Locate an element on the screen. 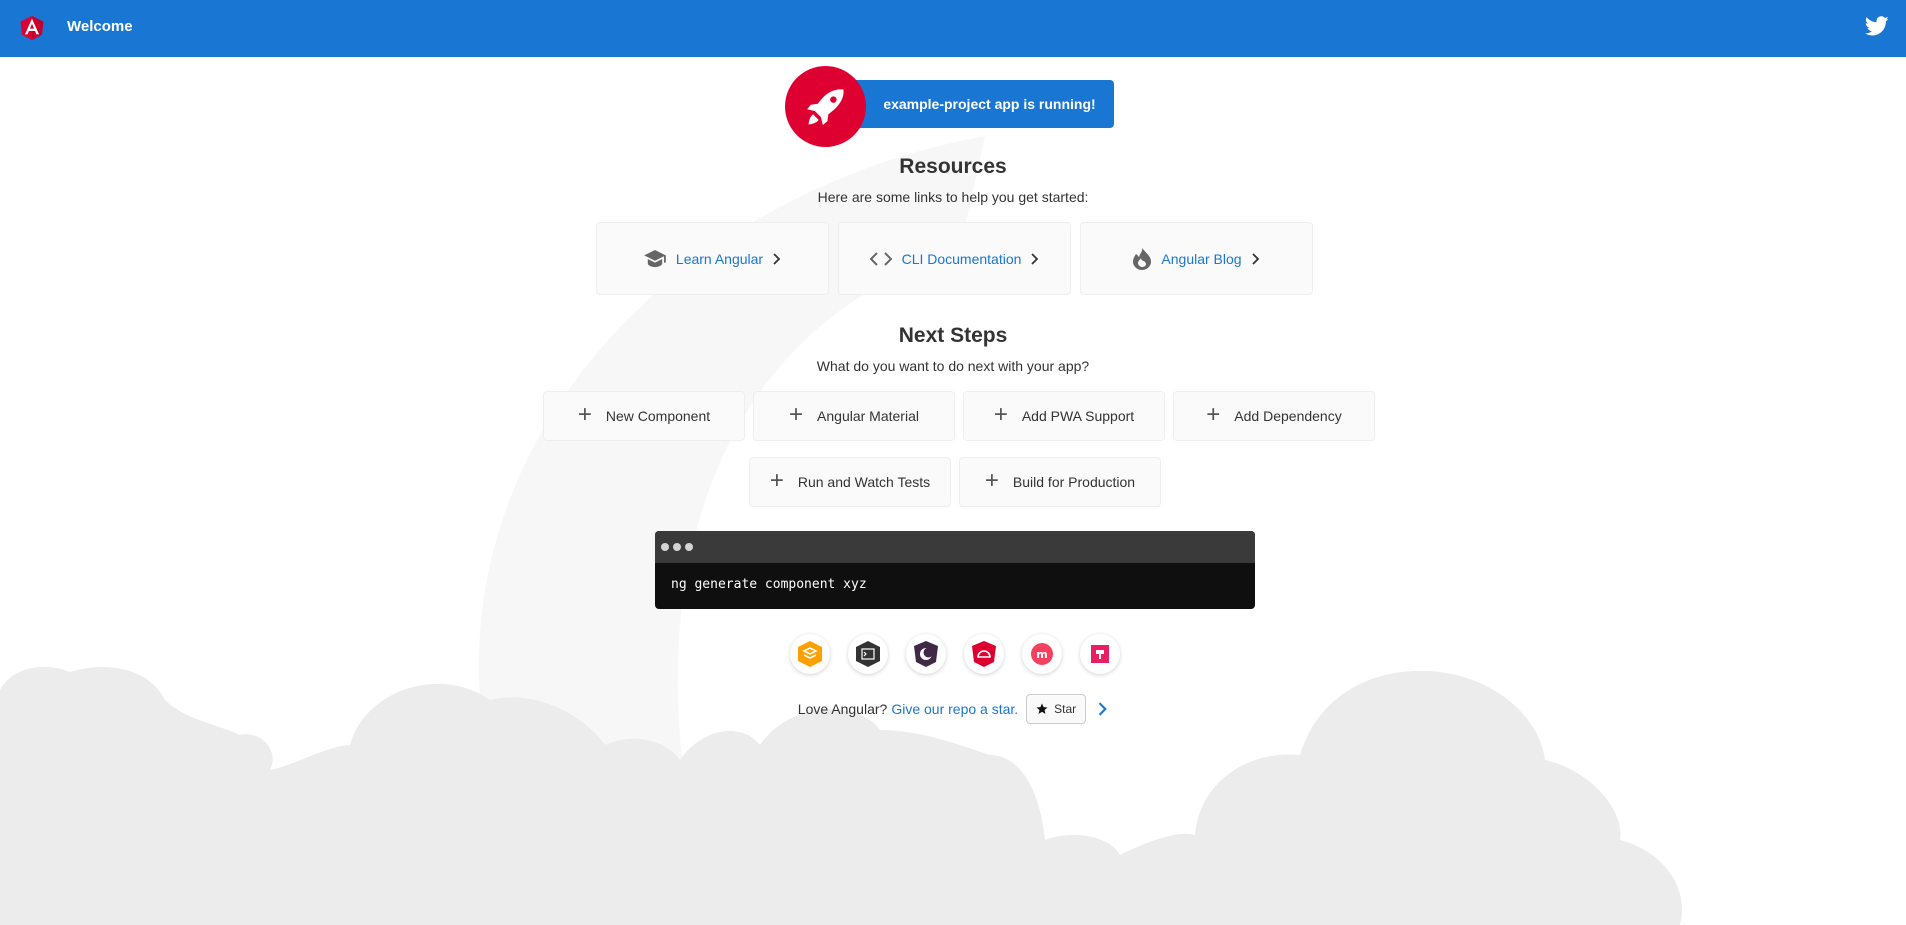  run-and-watch-tests-button: + Run and Watch Tests is located at coordinates (850, 482).